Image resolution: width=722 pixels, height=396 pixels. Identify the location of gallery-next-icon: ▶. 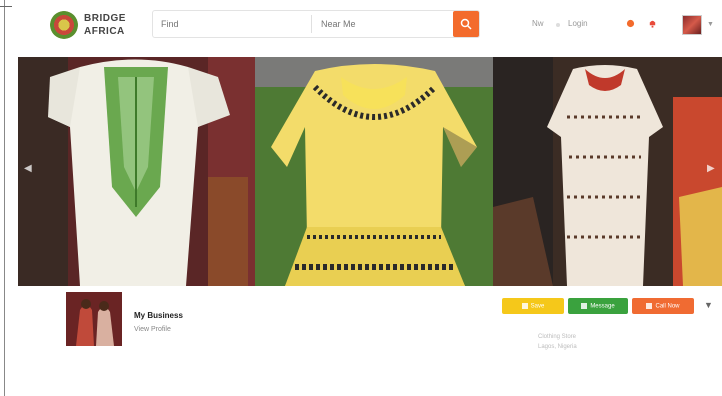
(711, 168).